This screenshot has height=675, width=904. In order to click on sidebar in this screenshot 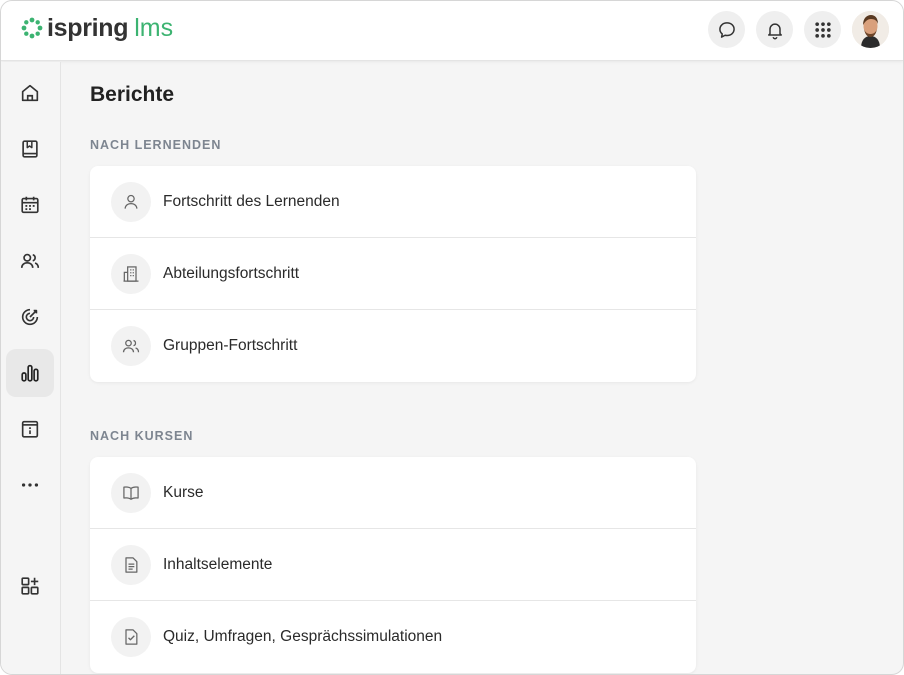, I will do `click(31, 368)`.